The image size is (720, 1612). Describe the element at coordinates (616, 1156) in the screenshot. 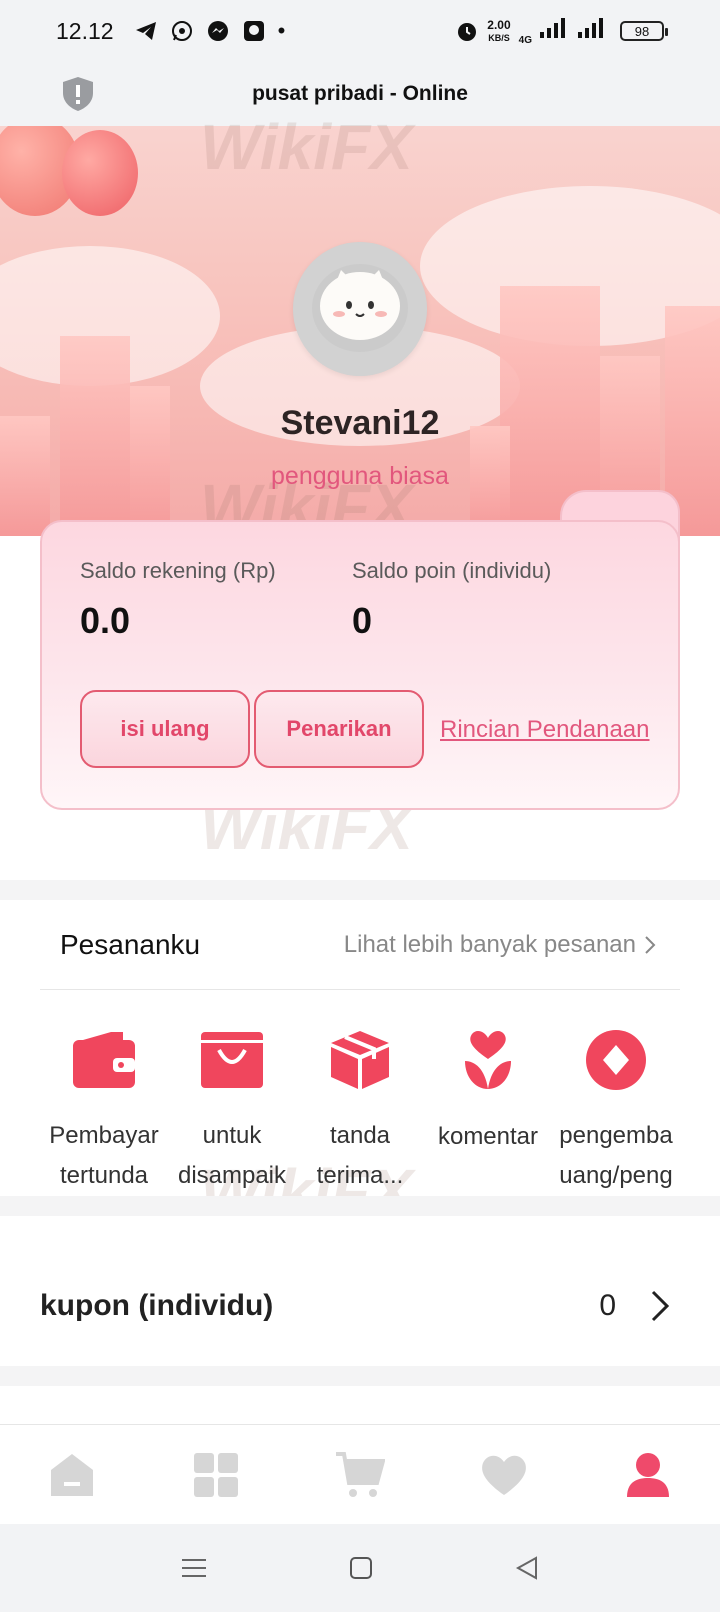

I see `order-status-label: pengemba uang/peng` at that location.